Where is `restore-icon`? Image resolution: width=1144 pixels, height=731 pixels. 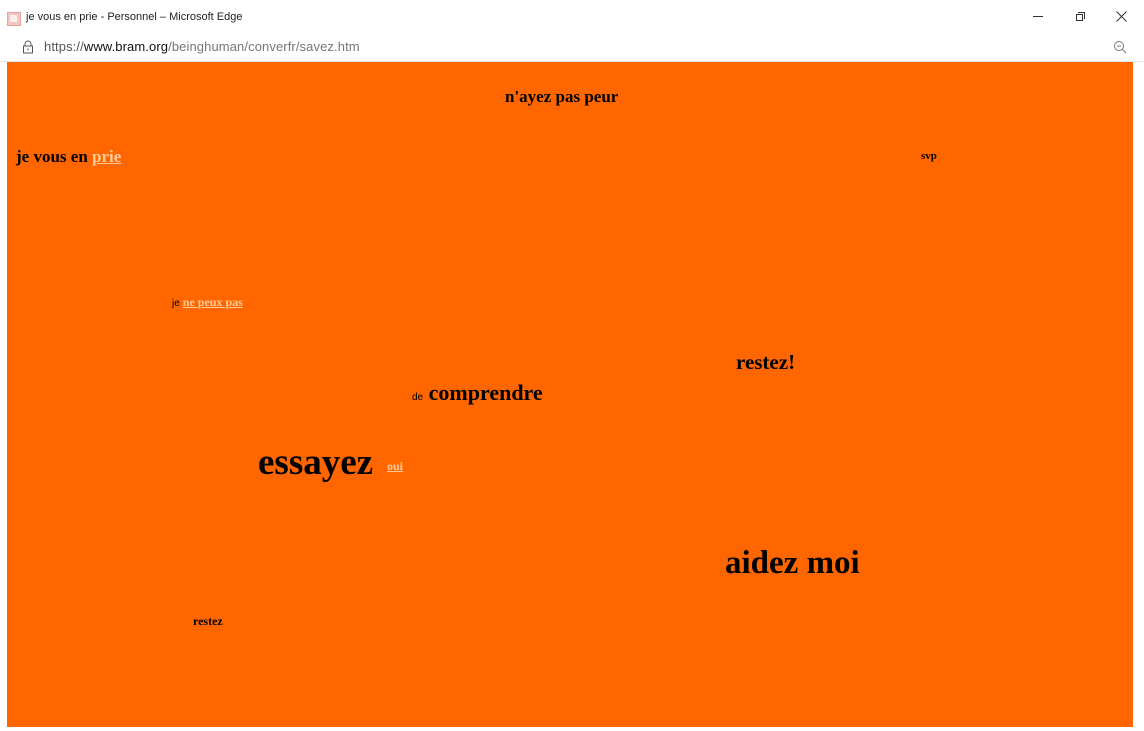 restore-icon is located at coordinates (1080, 16).